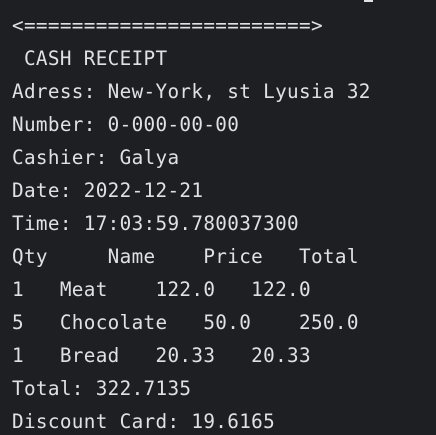 The image size is (436, 435). Describe the element at coordinates (96, 157) in the screenshot. I see `receipt-cashier: Cashier: Galya` at that location.